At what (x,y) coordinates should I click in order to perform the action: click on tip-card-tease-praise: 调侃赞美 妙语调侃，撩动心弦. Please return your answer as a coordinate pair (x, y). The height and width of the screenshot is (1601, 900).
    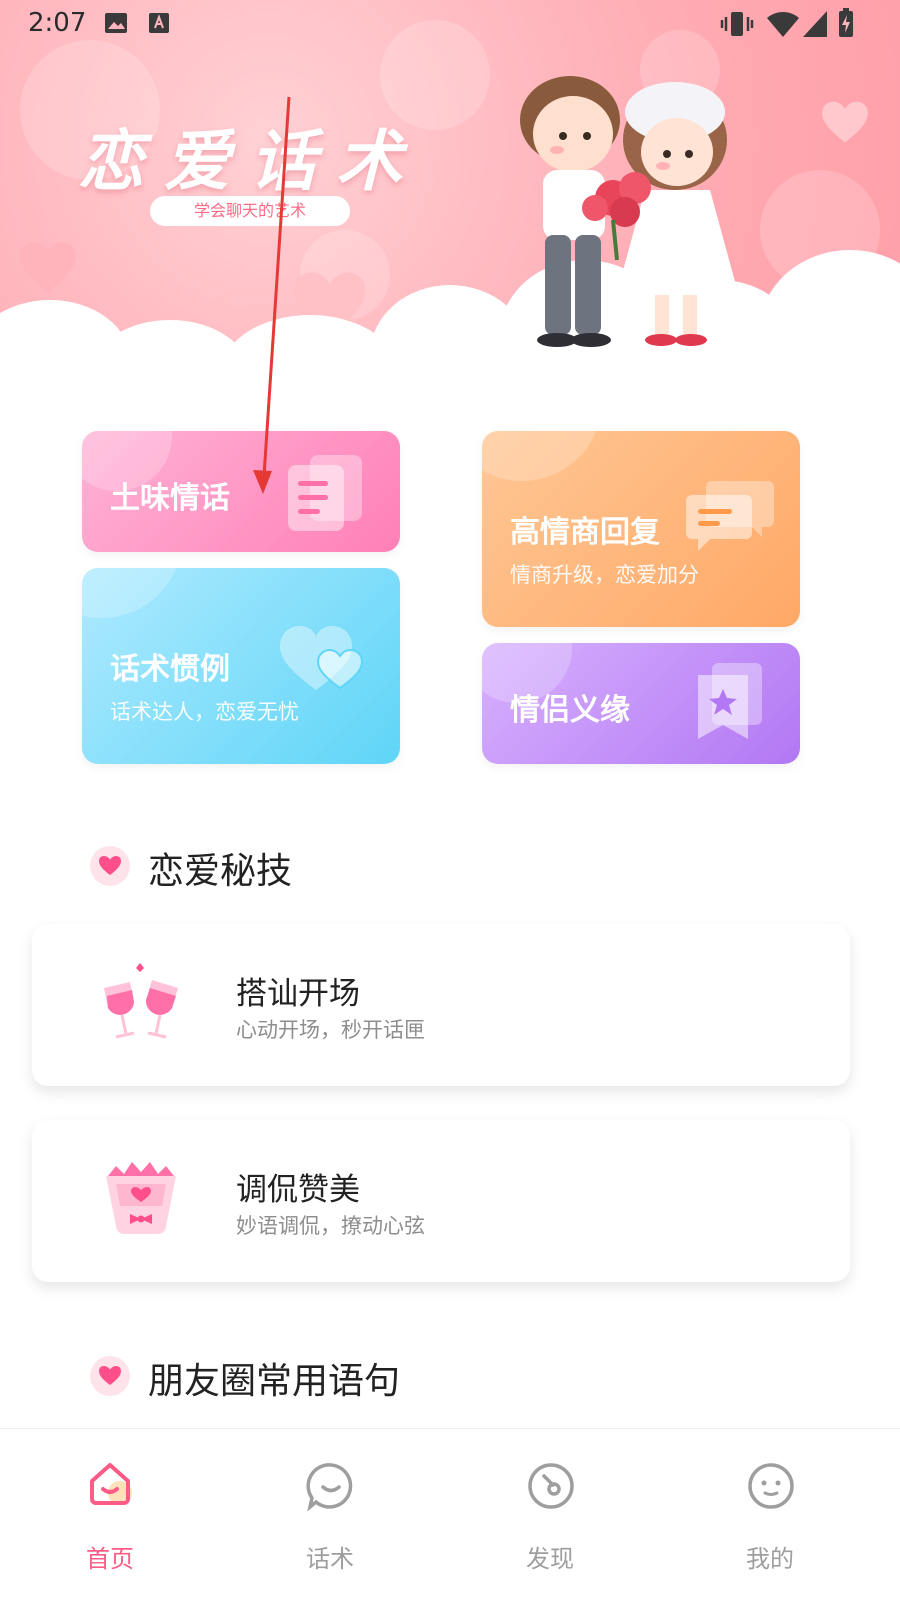
    Looking at the image, I should click on (441, 1201).